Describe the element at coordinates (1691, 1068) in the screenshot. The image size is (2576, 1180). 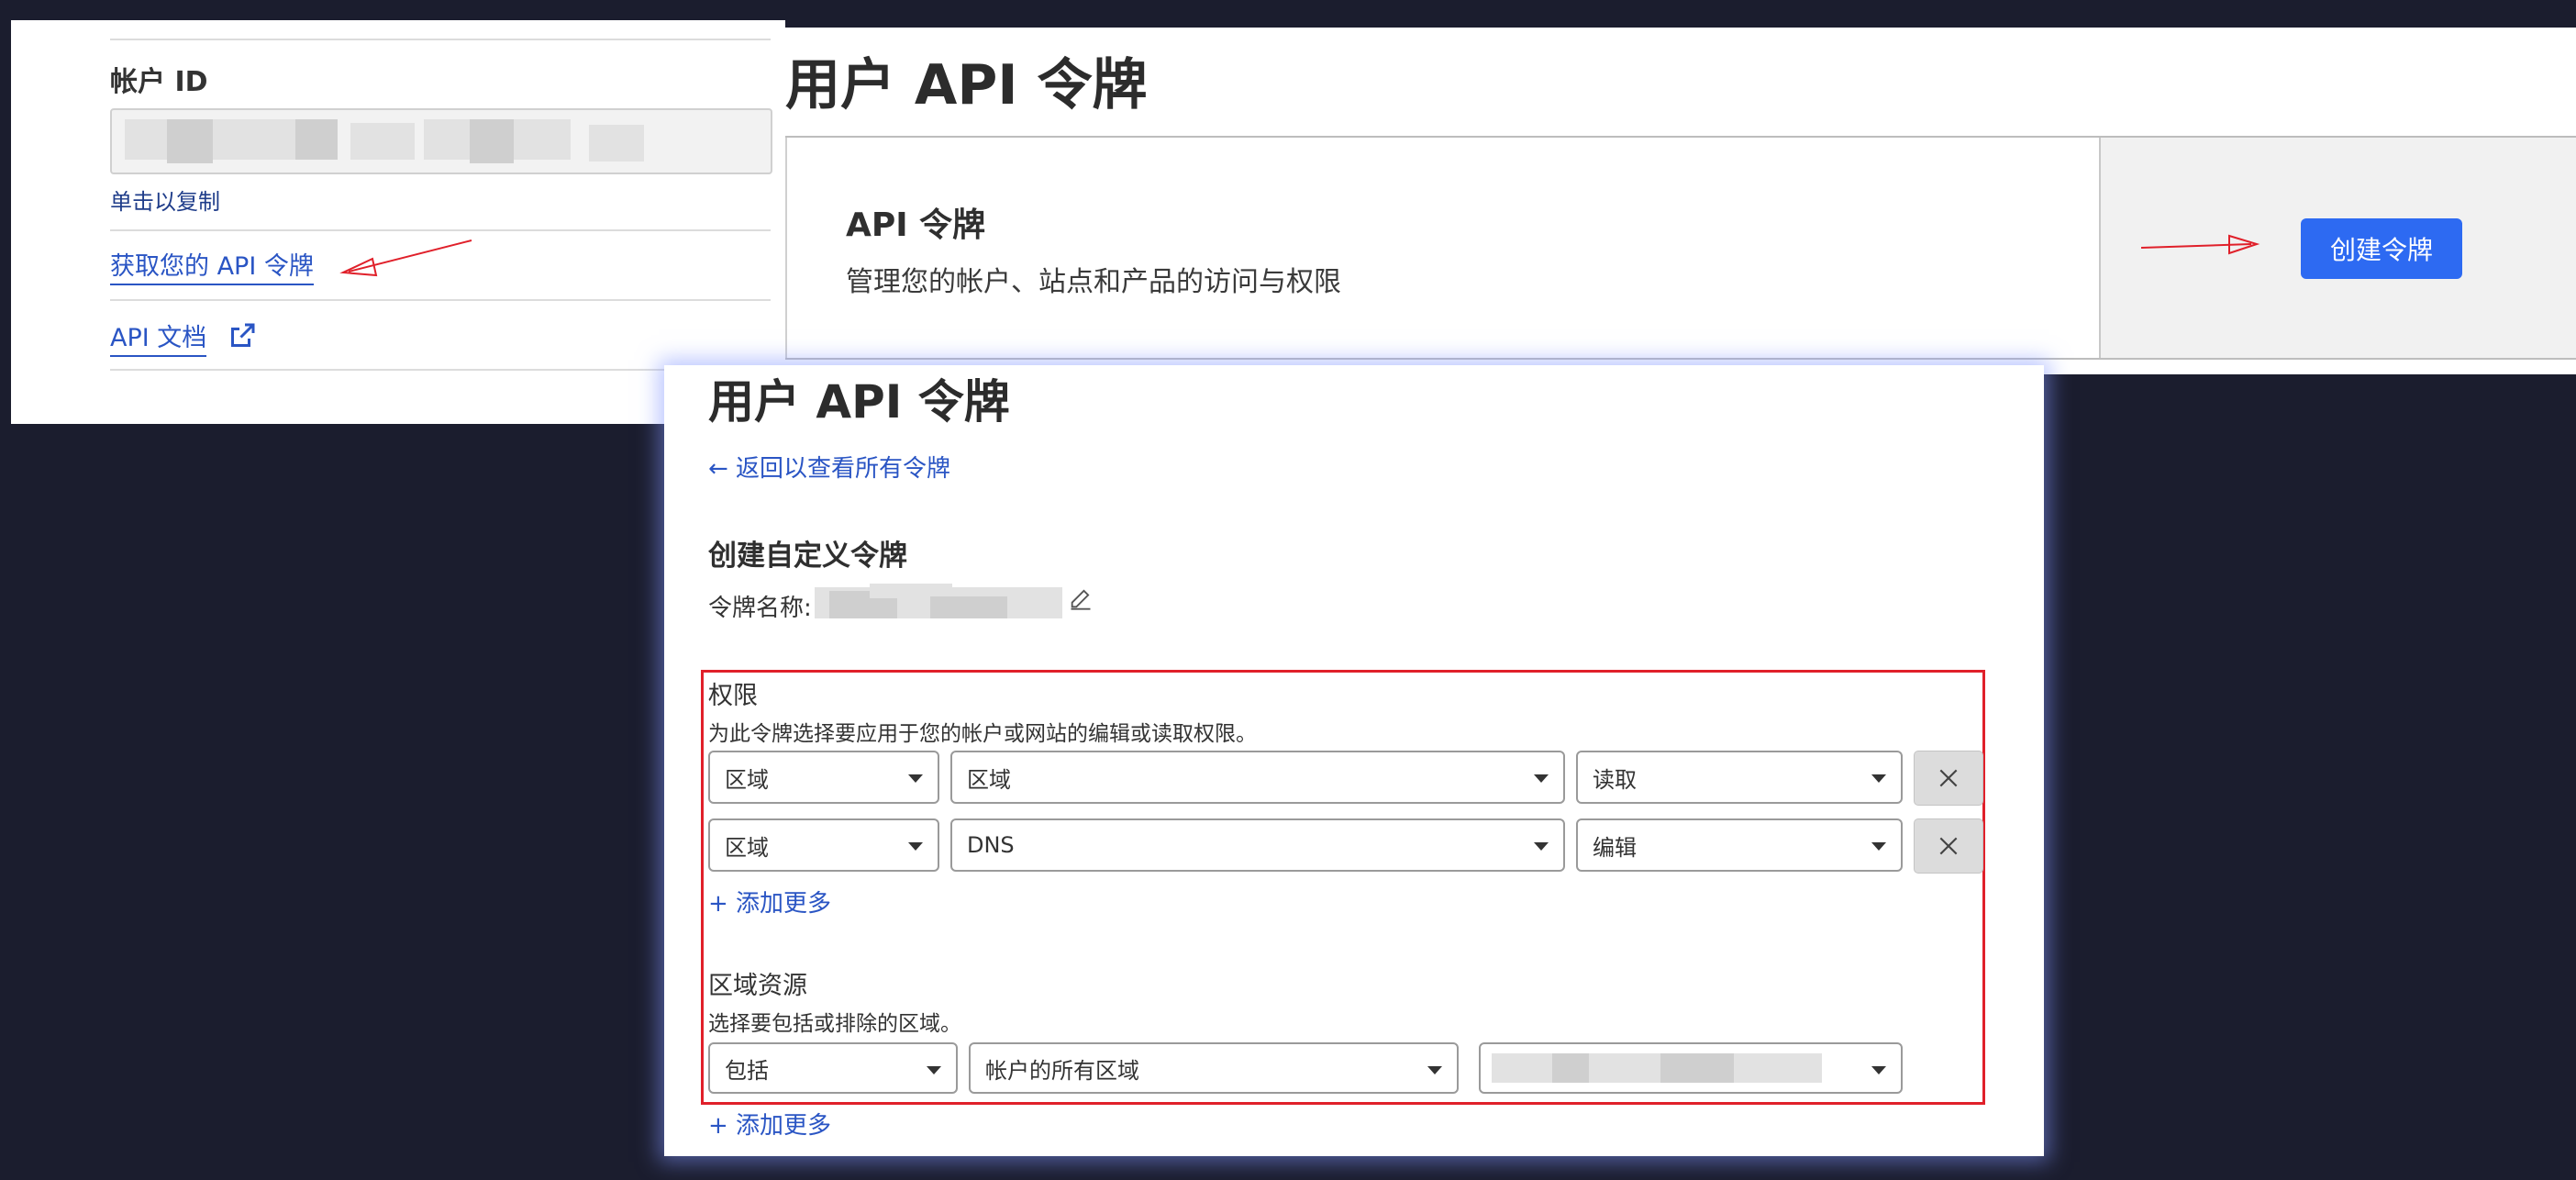
I see `zone-account-select` at that location.